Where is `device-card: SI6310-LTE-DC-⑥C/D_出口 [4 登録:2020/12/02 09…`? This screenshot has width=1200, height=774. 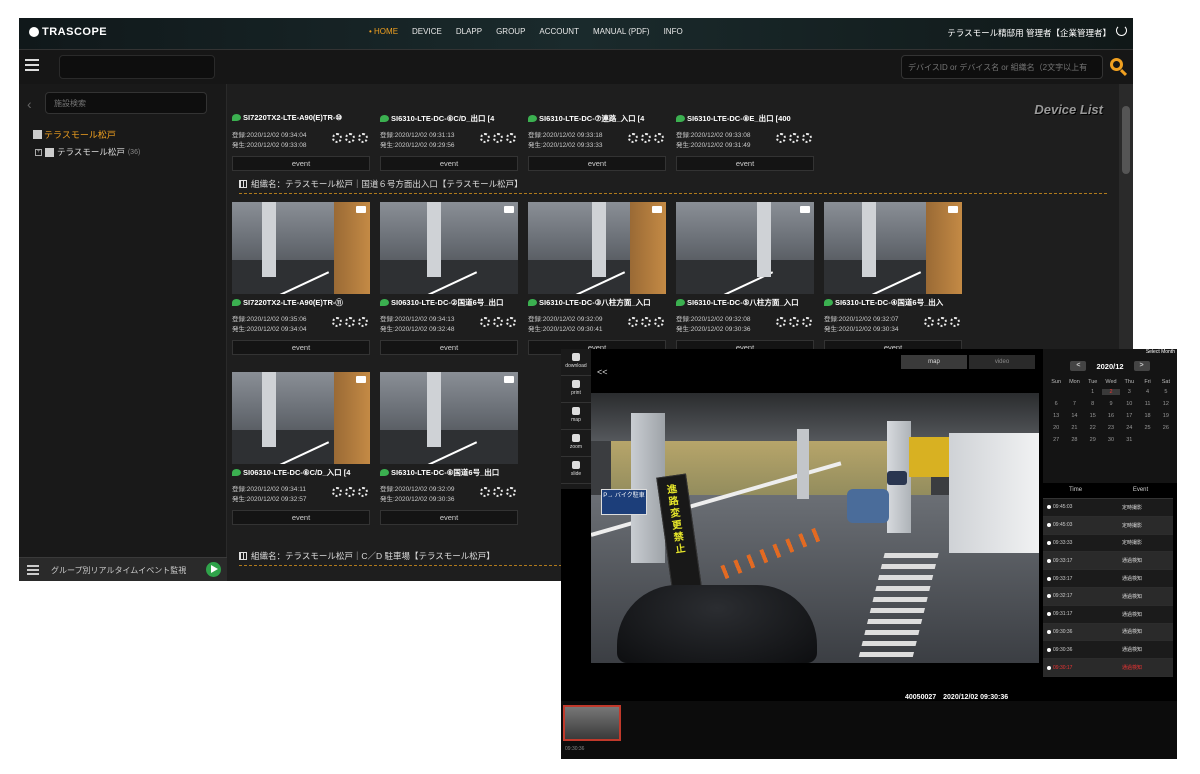 device-card: SI6310-LTE-DC-⑥C/D_出口 [4 登録:2020/12/02 09… is located at coordinates (449, 129).